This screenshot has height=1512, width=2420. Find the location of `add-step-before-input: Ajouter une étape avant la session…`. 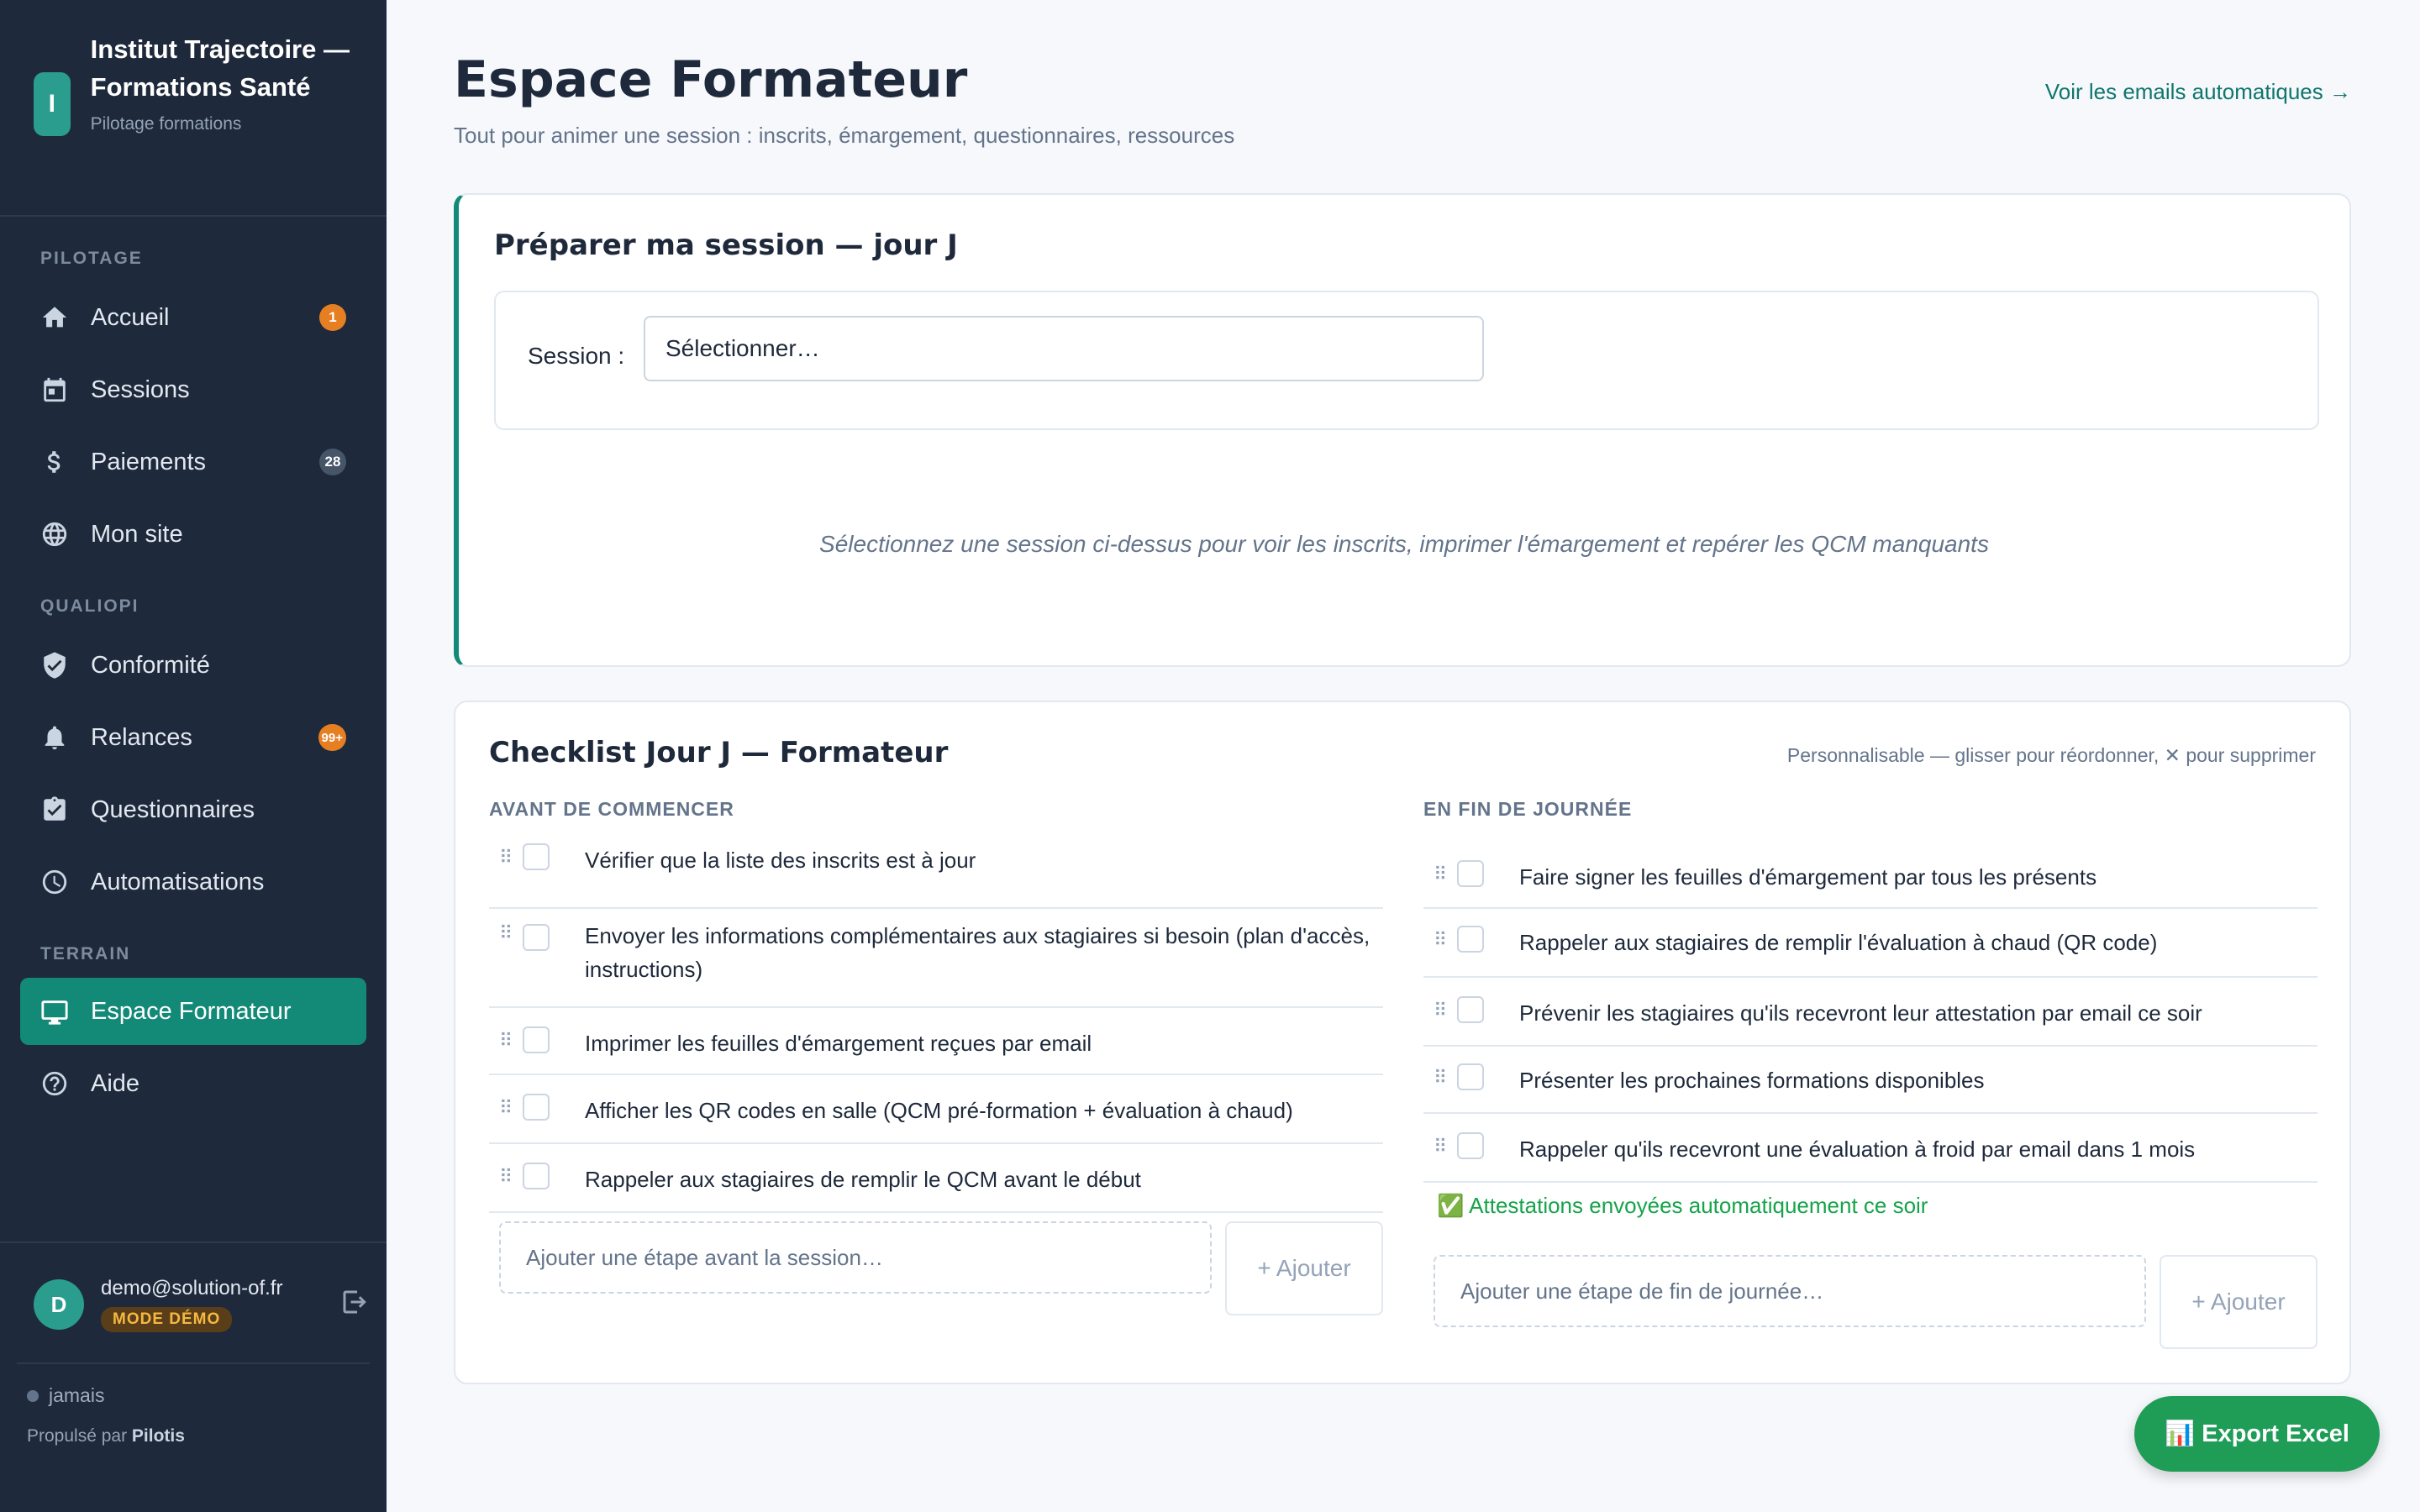

add-step-before-input: Ajouter une étape avant la session… is located at coordinates (855, 1257).